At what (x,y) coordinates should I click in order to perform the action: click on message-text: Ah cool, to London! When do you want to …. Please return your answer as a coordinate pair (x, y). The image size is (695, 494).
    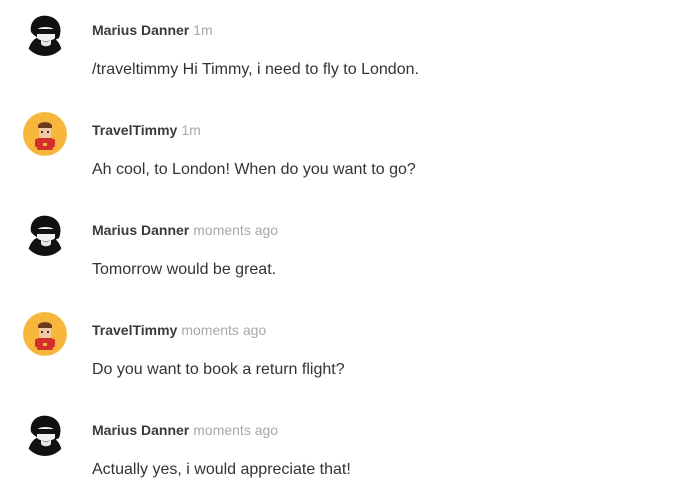
    Looking at the image, I should click on (254, 169).